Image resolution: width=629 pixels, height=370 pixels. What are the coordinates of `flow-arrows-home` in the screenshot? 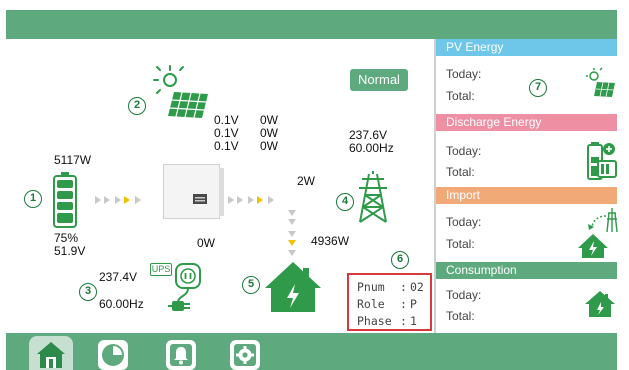 It's located at (292, 233).